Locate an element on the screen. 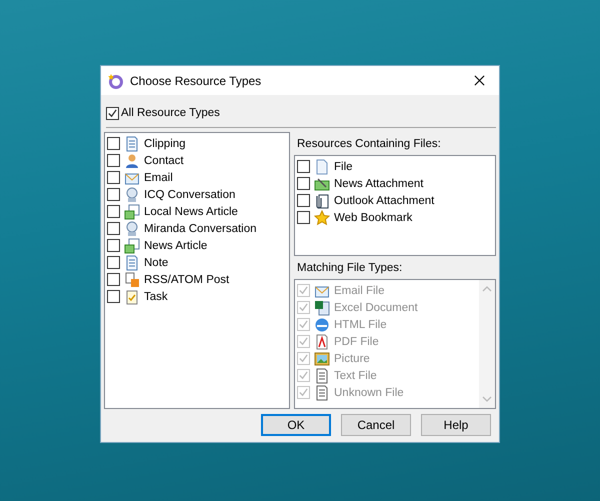 The height and width of the screenshot is (501, 600). list-item: Miranda Conversation is located at coordinates (200, 228).